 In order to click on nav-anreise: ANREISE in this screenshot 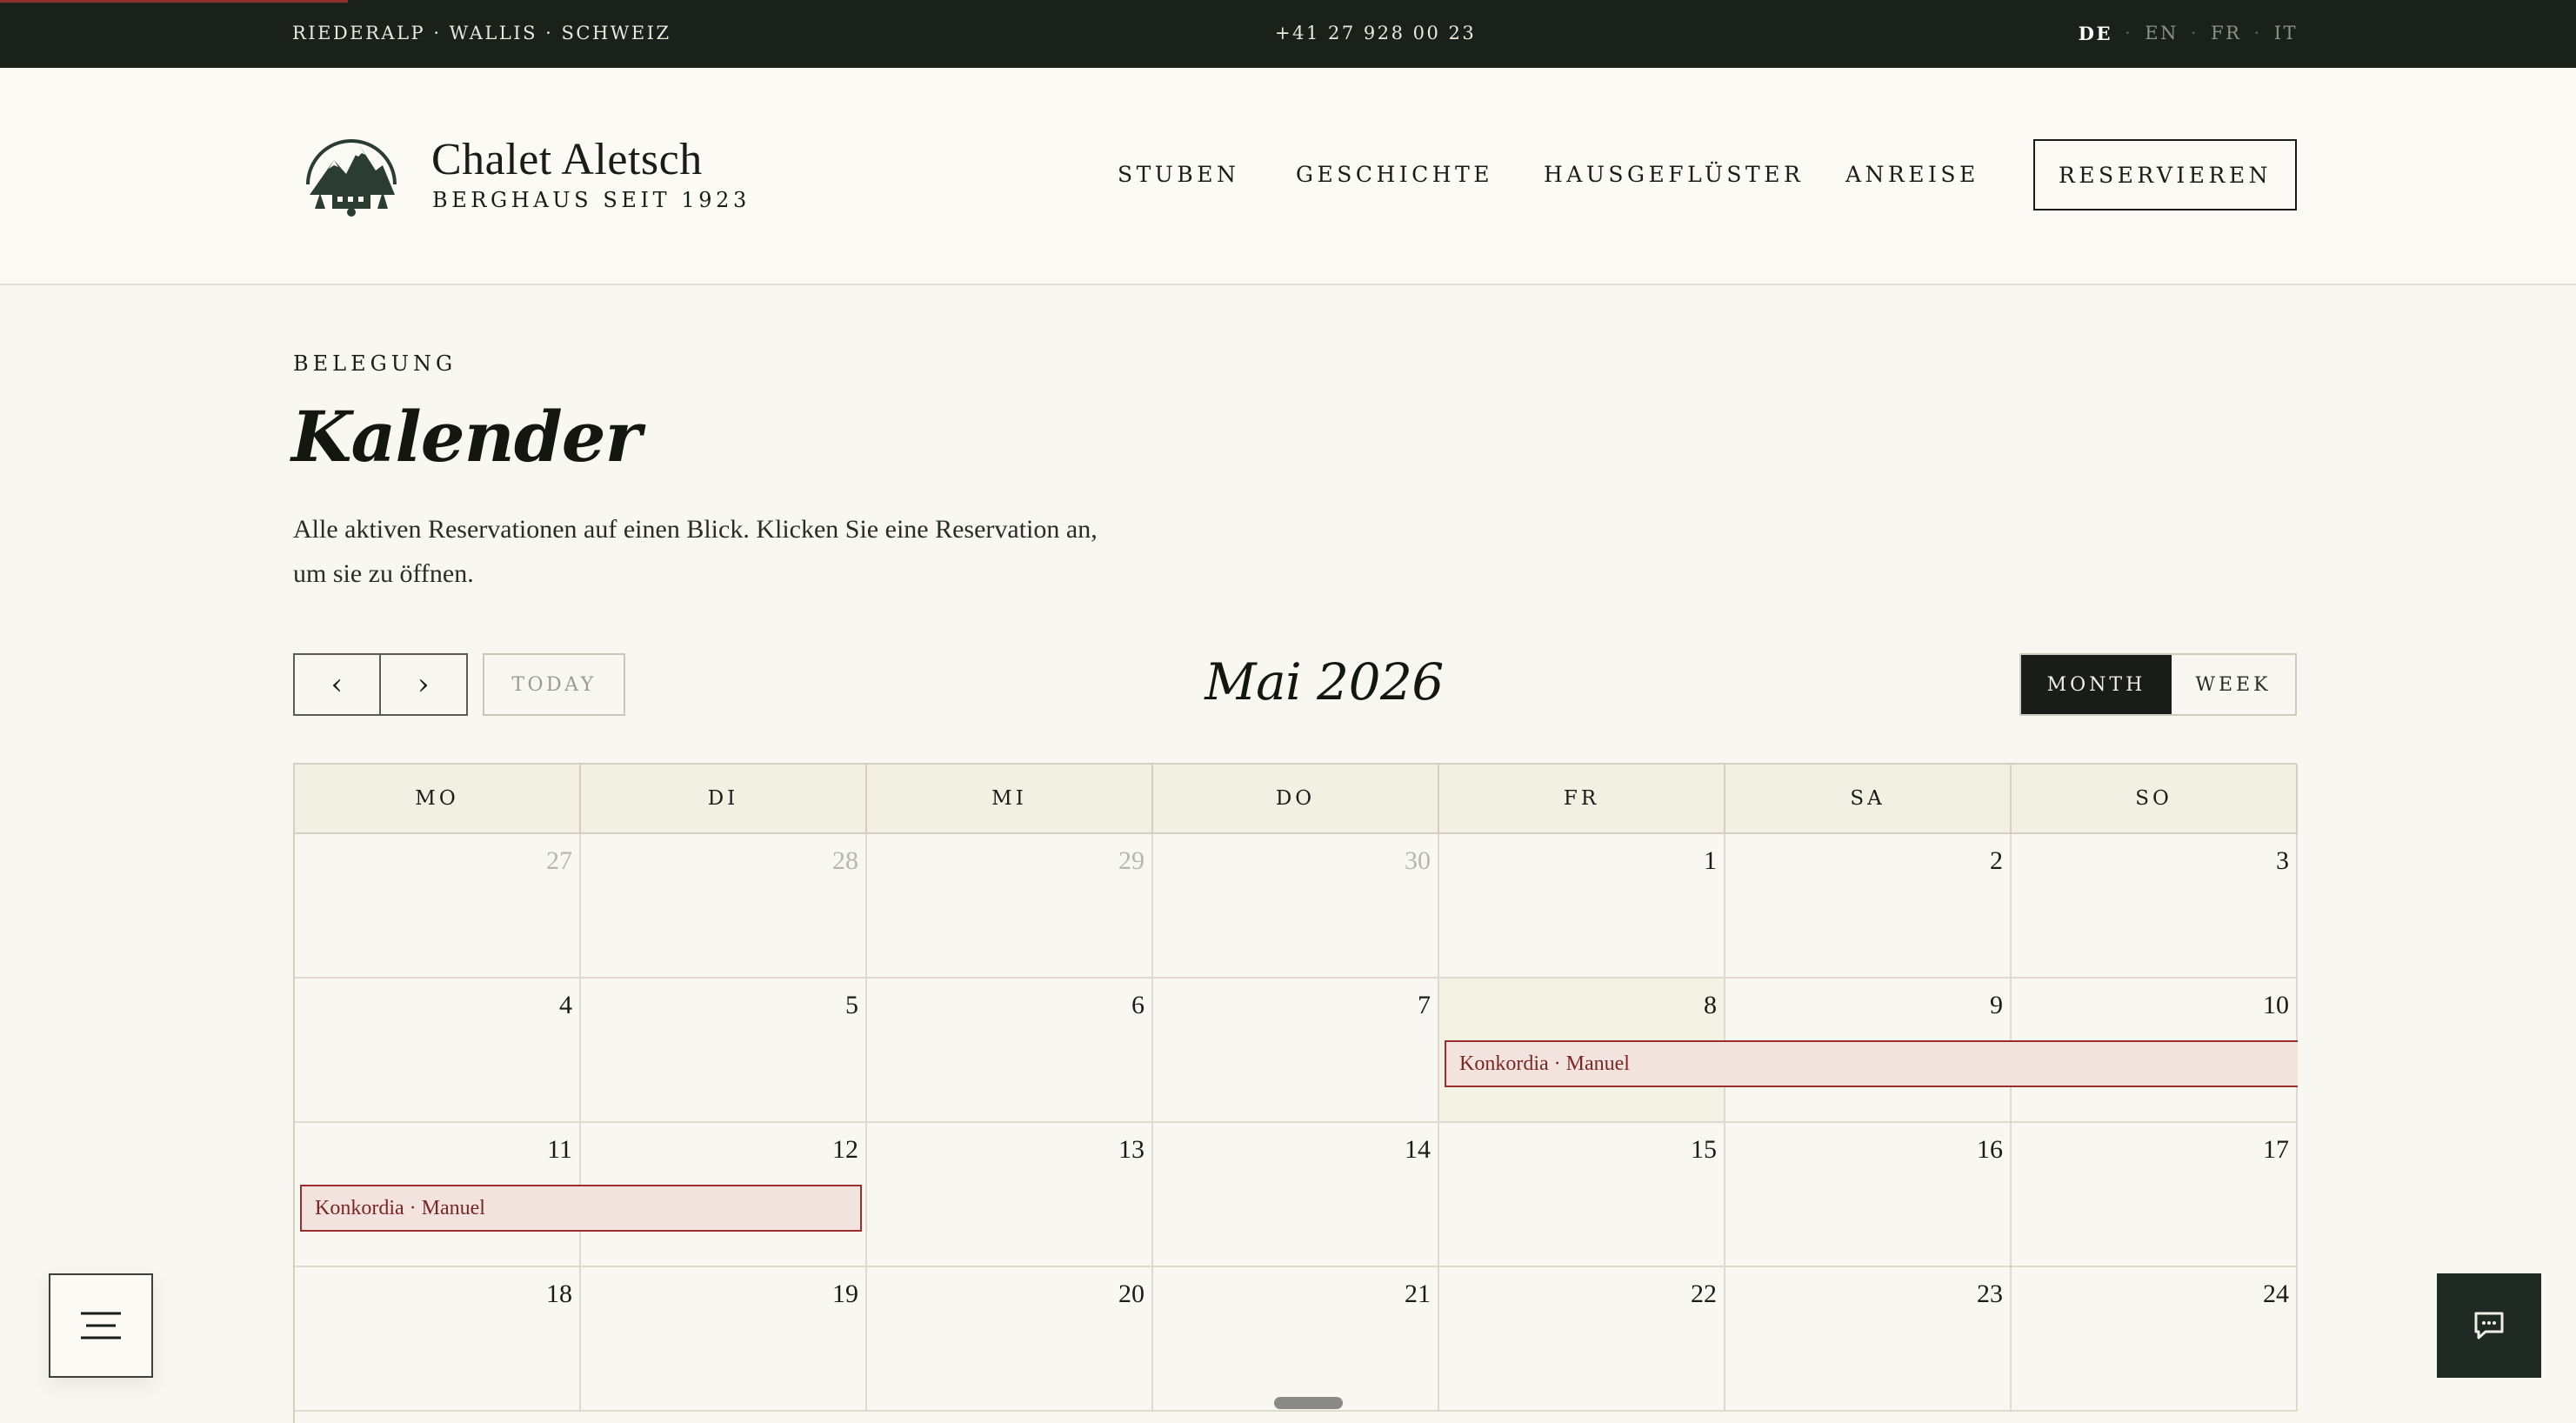, I will do `click(1912, 174)`.